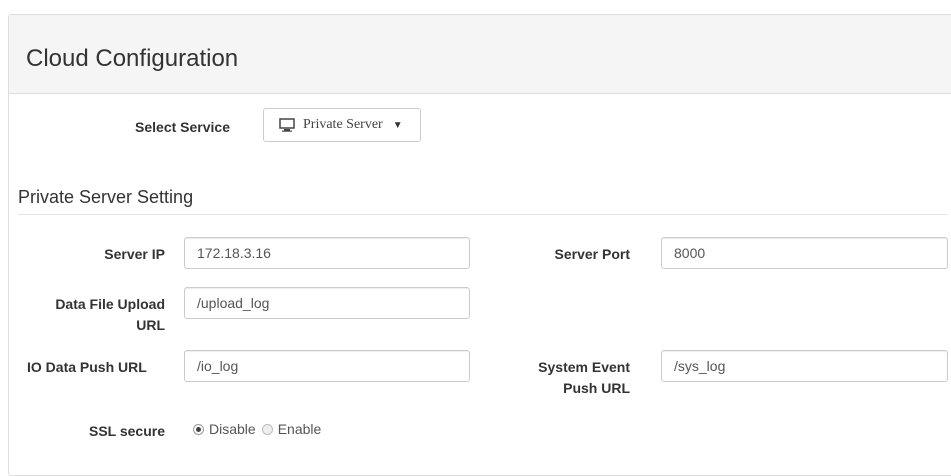 The image size is (951, 476). I want to click on sys-event-input: /sys_log, so click(804, 366).